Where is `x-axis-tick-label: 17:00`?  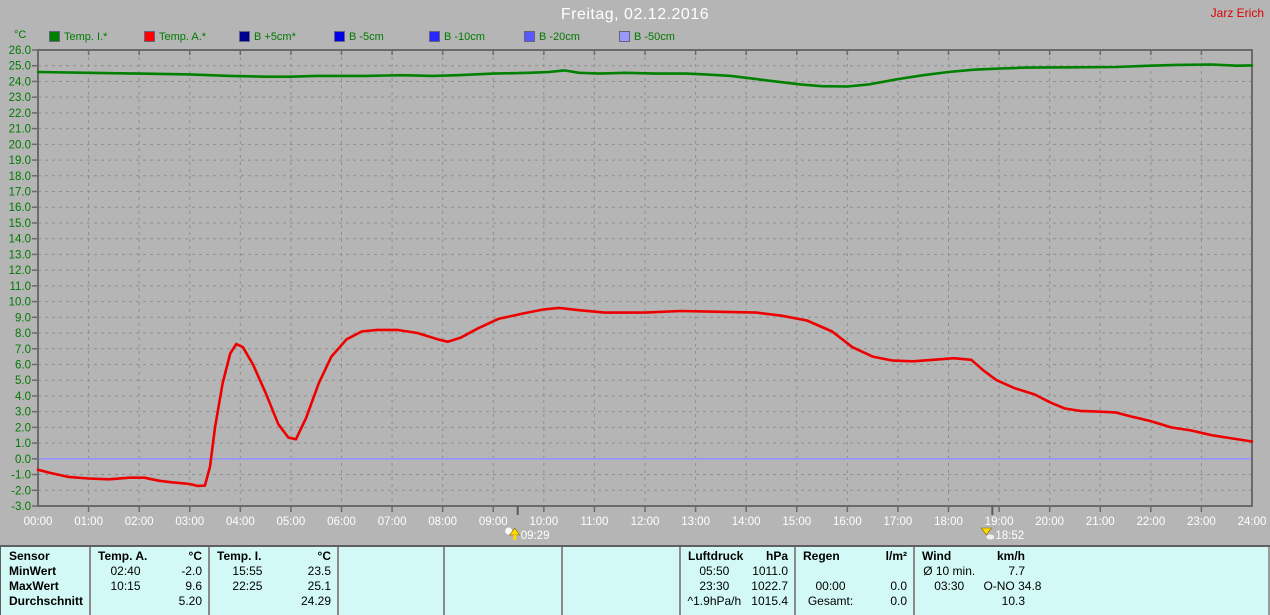 x-axis-tick-label: 17:00 is located at coordinates (898, 522).